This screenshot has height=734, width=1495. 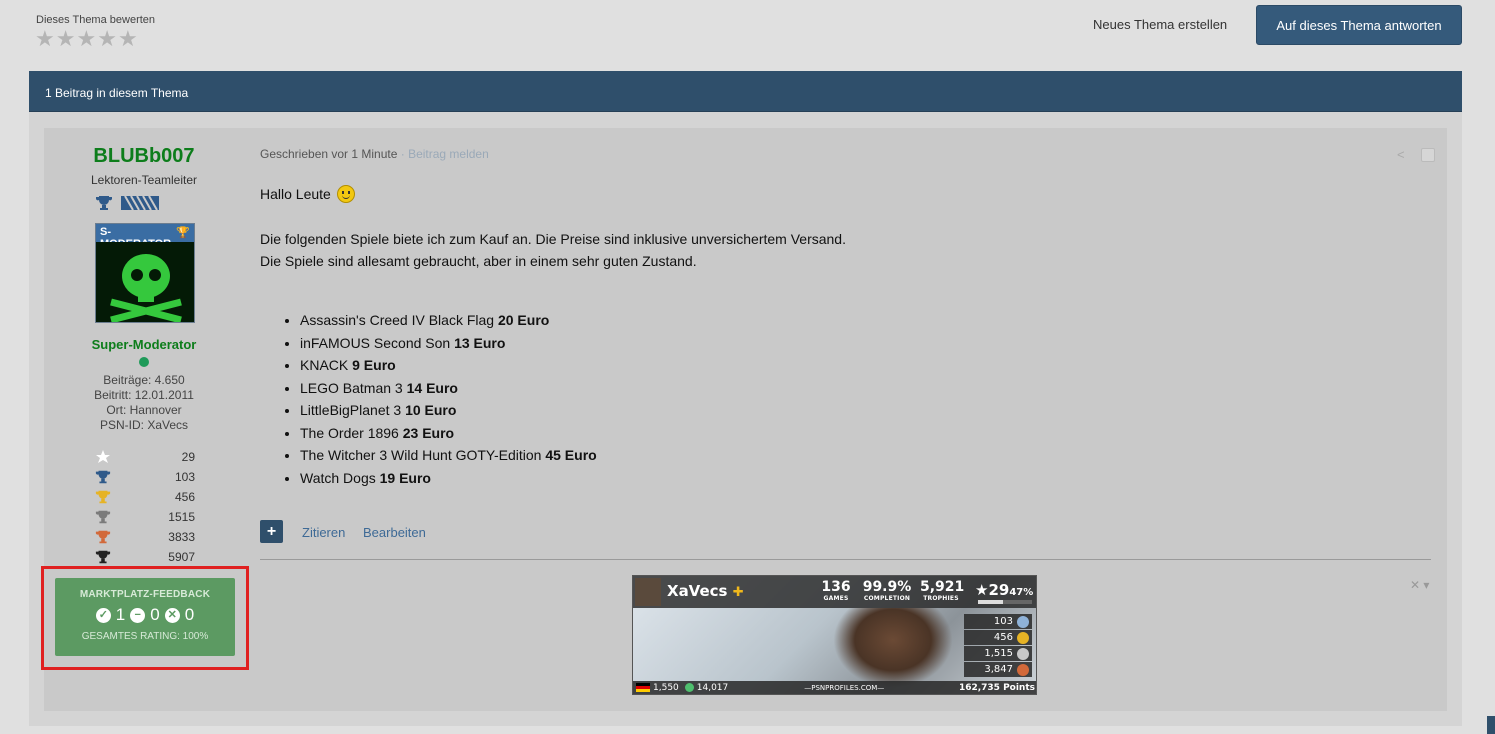 What do you see at coordinates (855, 320) in the screenshot?
I see `list-item: Assassin's Creed IV Black Flag 20 Euro` at bounding box center [855, 320].